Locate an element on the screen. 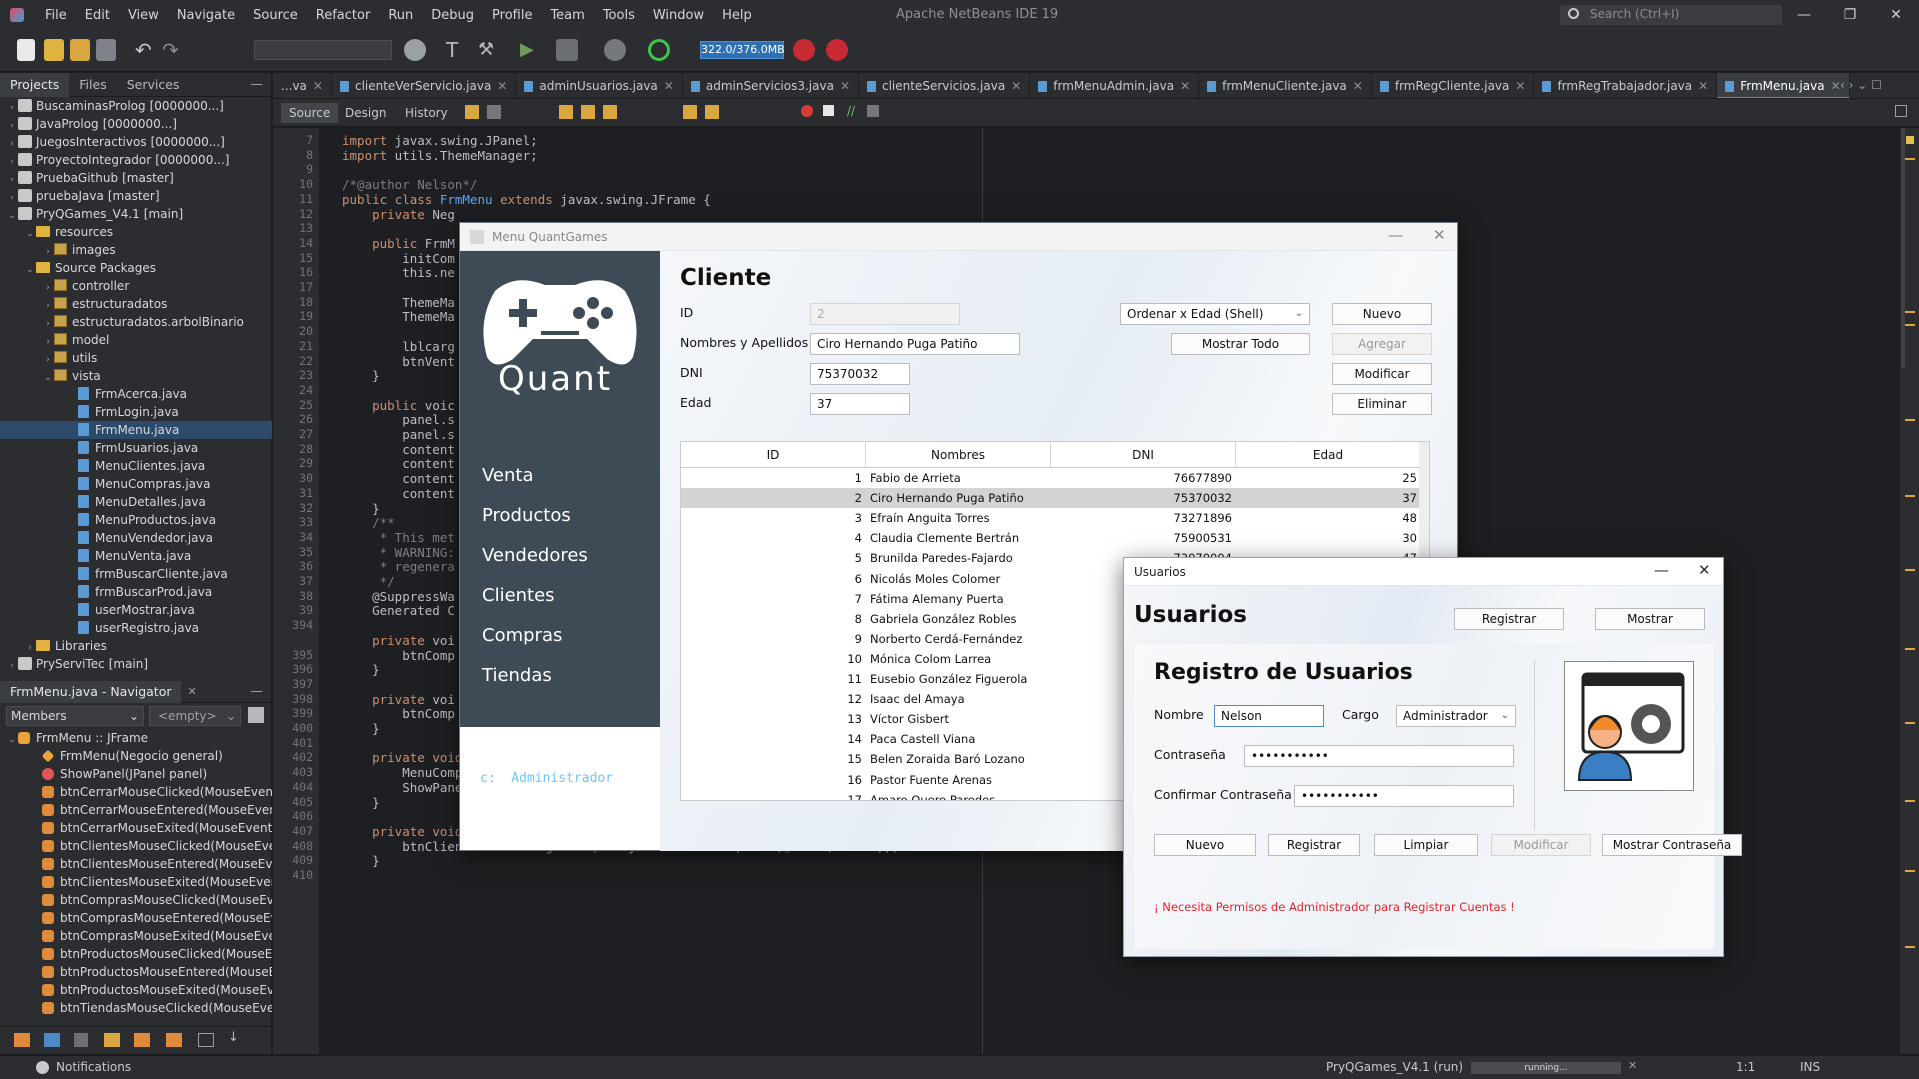 This screenshot has width=1919, height=1079. navigator-member: ShowPanel(JPanel panel) is located at coordinates (136, 774).